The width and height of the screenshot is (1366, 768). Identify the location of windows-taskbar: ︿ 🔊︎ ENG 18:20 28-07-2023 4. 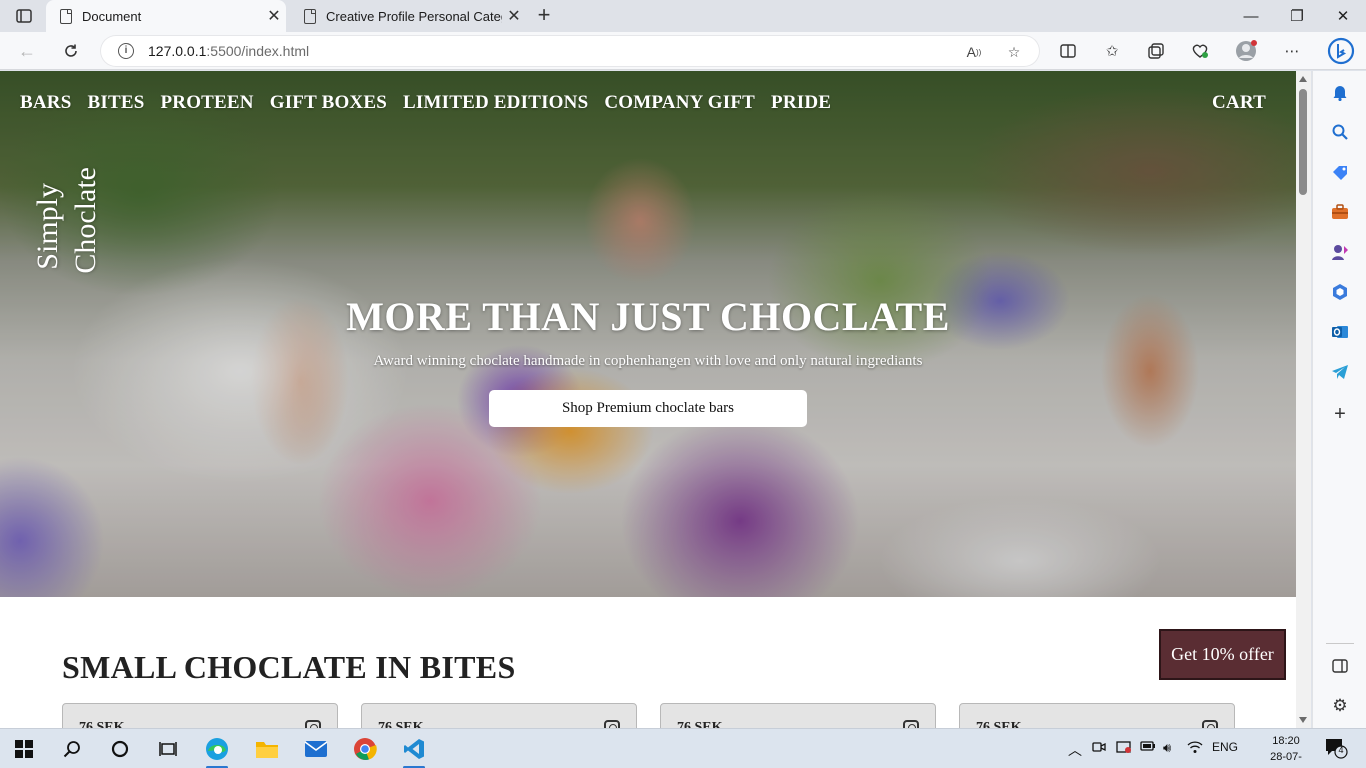
(683, 748).